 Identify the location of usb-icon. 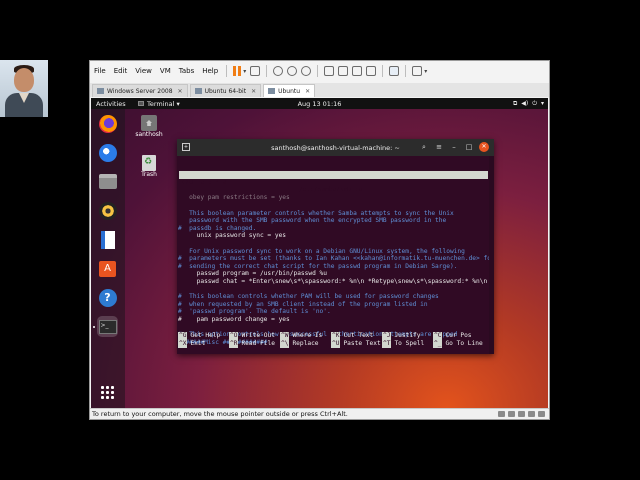
(531, 414).